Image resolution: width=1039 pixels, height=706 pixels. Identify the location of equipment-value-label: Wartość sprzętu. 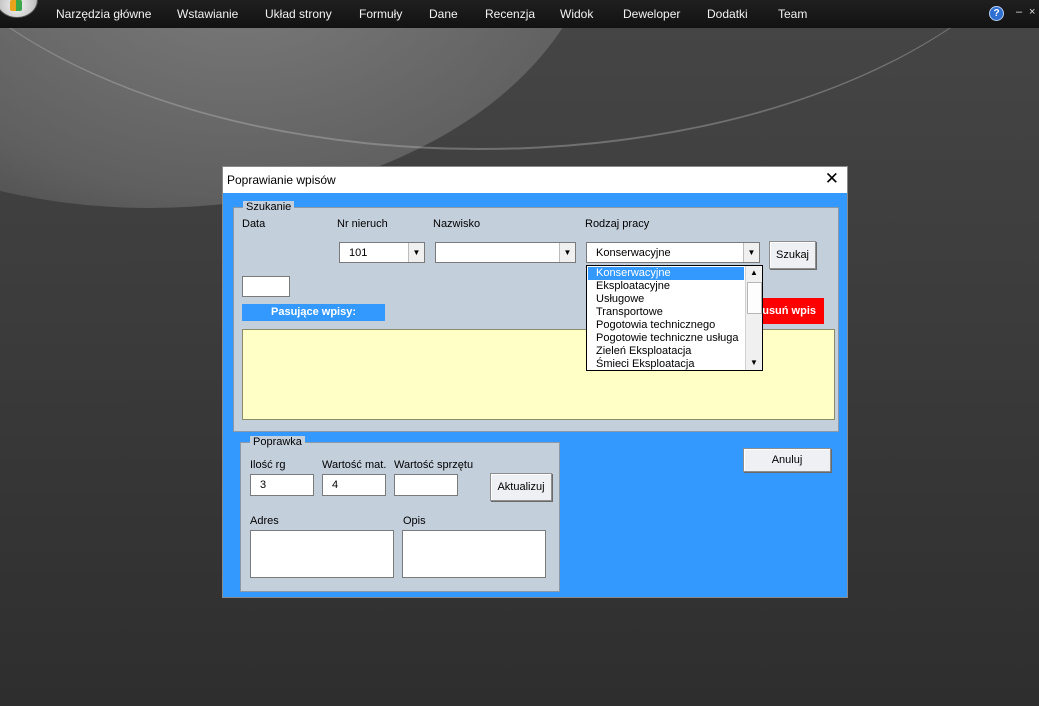
(434, 465).